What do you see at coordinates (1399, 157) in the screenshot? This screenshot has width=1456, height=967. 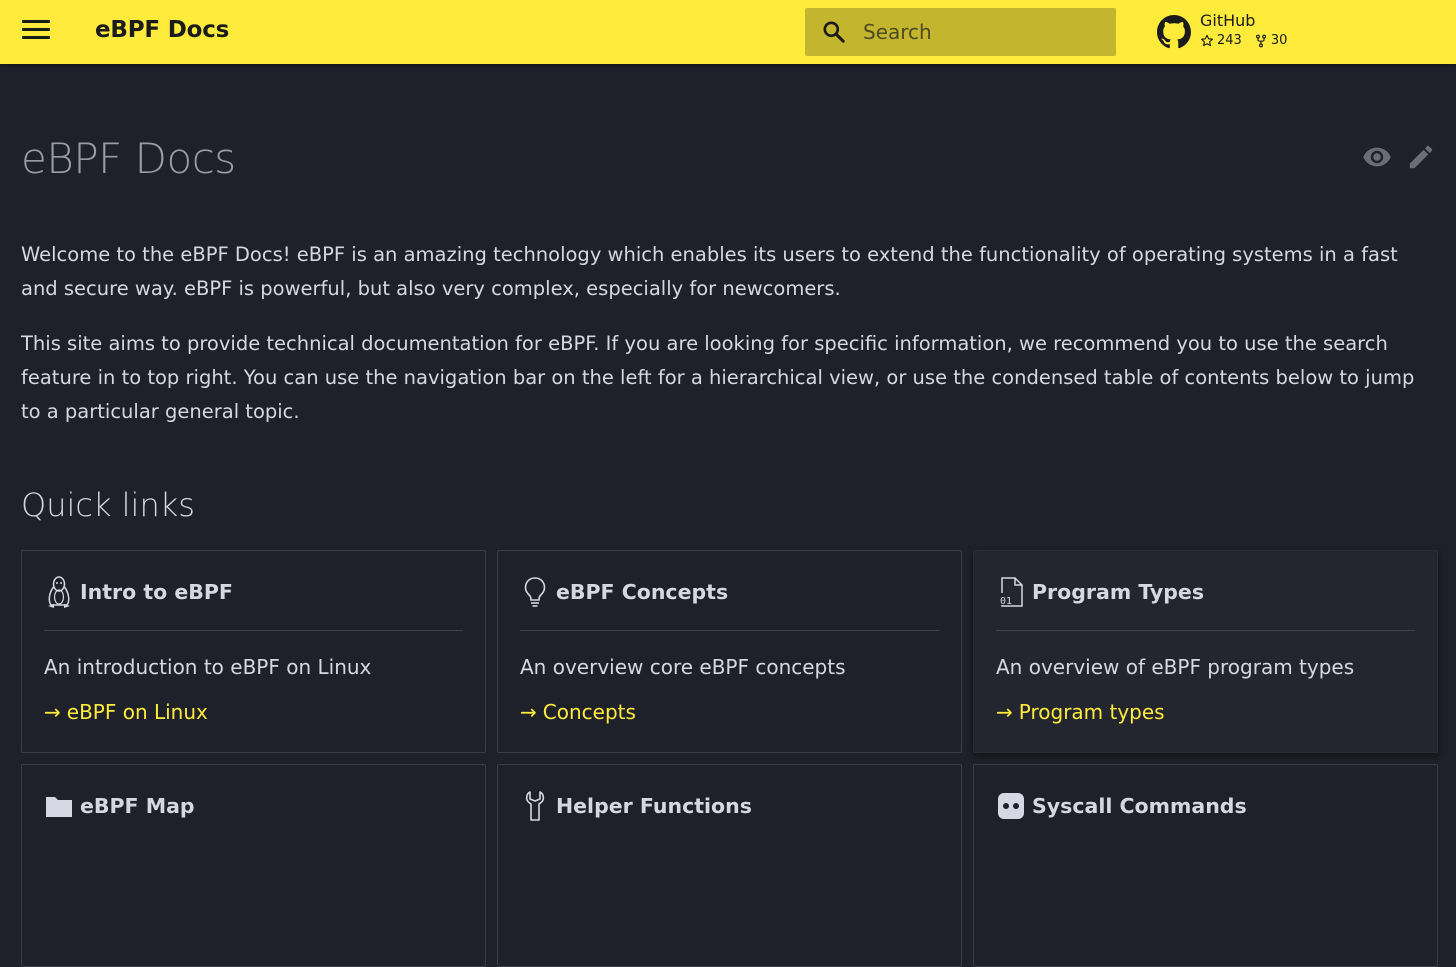 I see `page-actions` at bounding box center [1399, 157].